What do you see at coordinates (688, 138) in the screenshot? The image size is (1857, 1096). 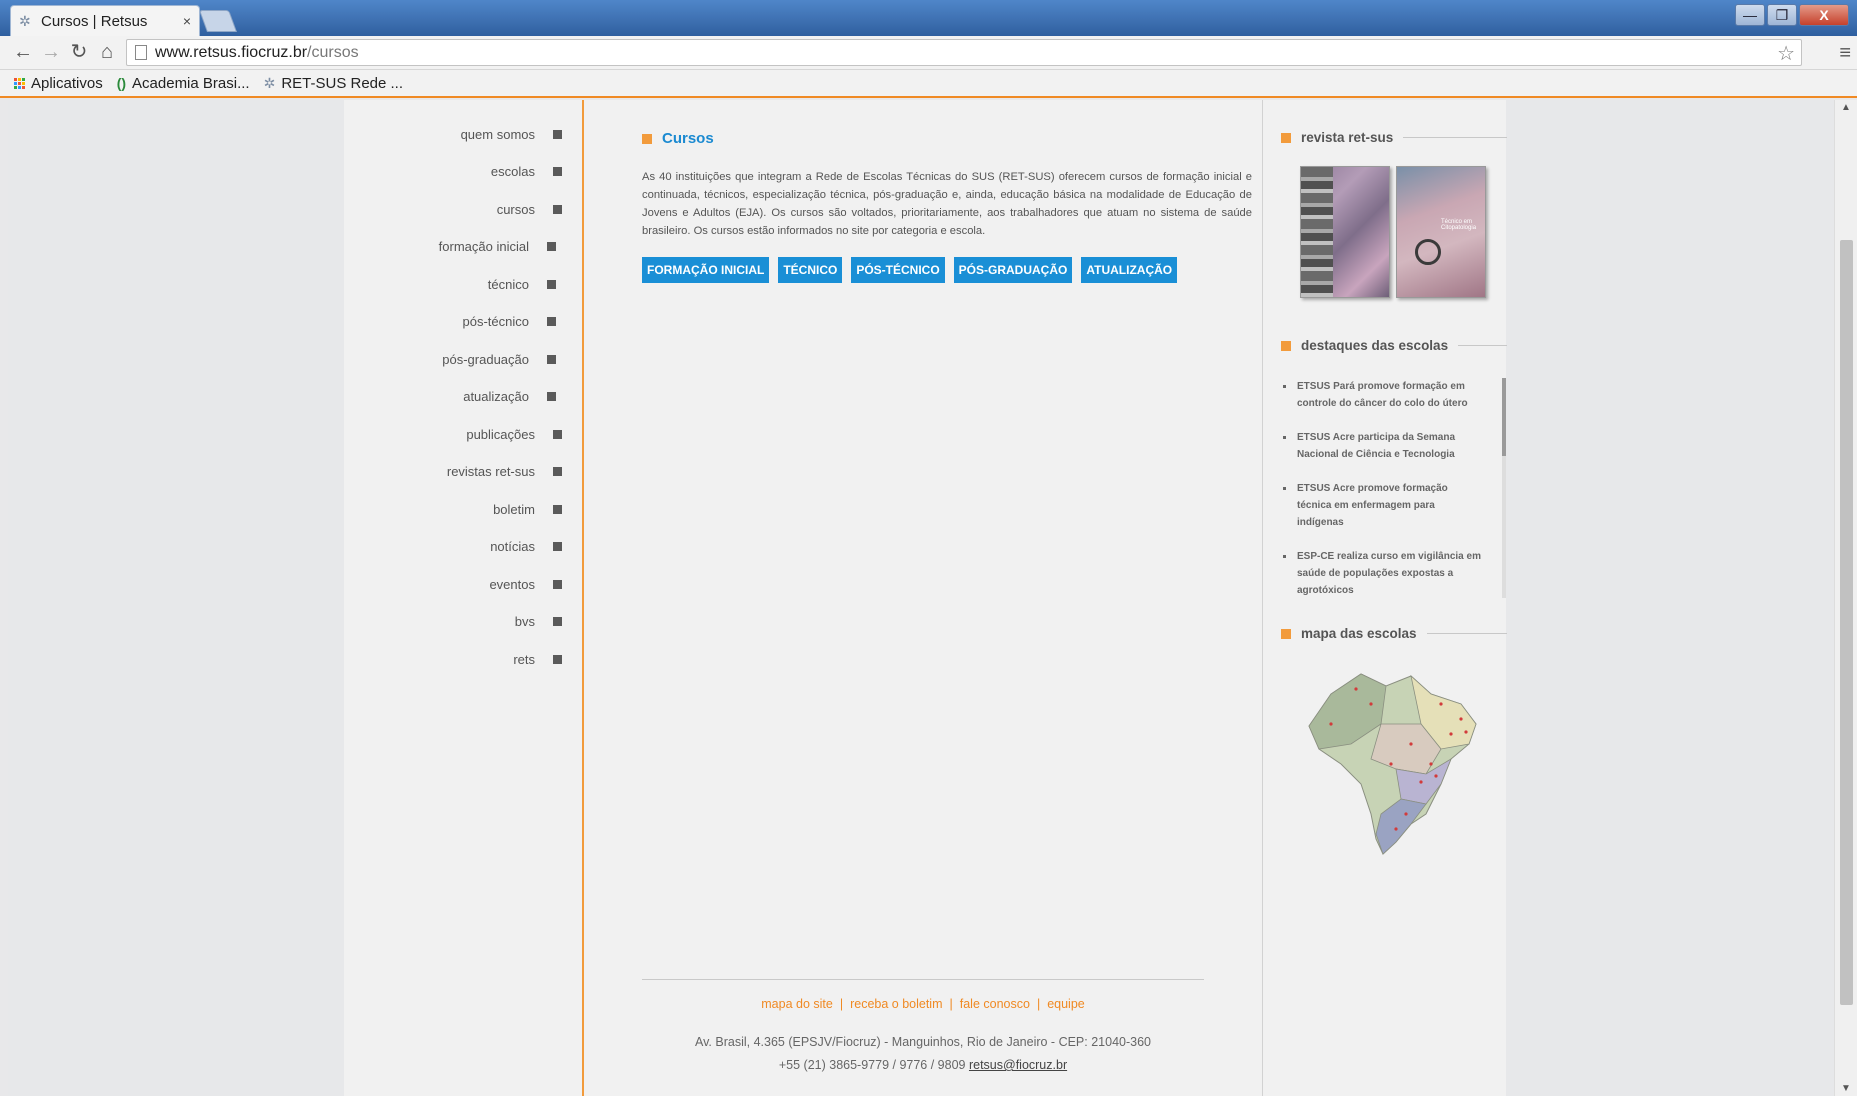 I see `page-title: Cursos` at bounding box center [688, 138].